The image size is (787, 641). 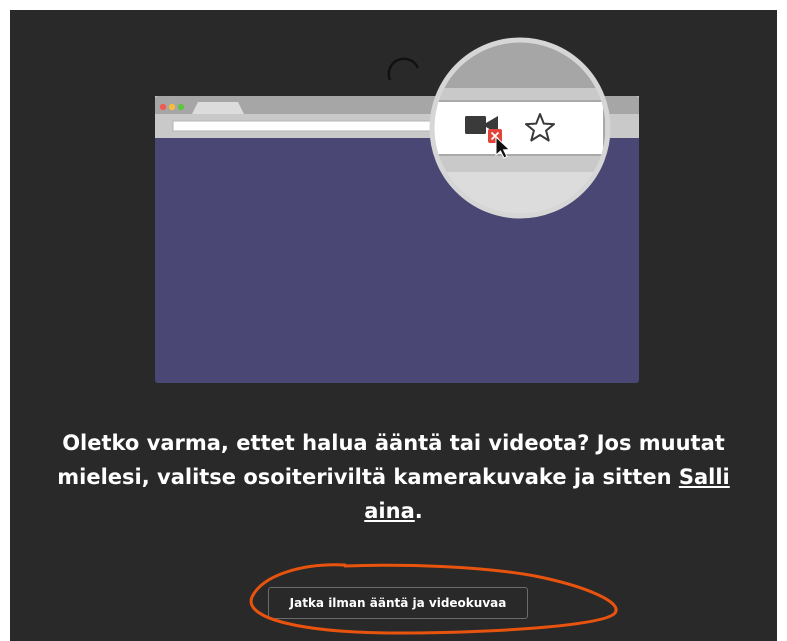 What do you see at coordinates (403, 69) in the screenshot?
I see `loading-spinner` at bounding box center [403, 69].